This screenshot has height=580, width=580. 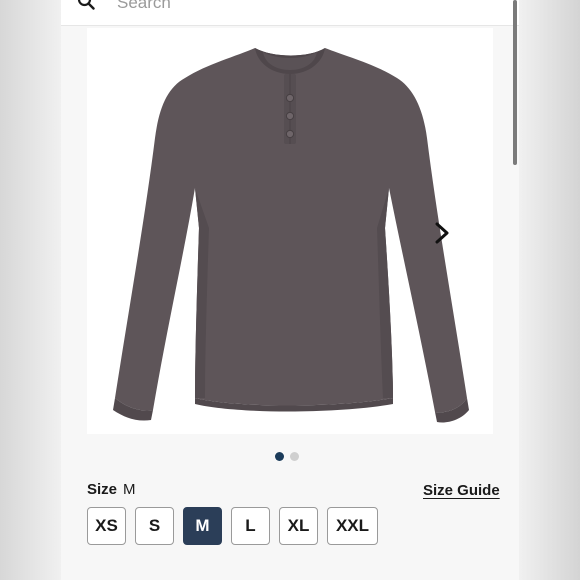 I want to click on selected-size-value: M, so click(x=129, y=489).